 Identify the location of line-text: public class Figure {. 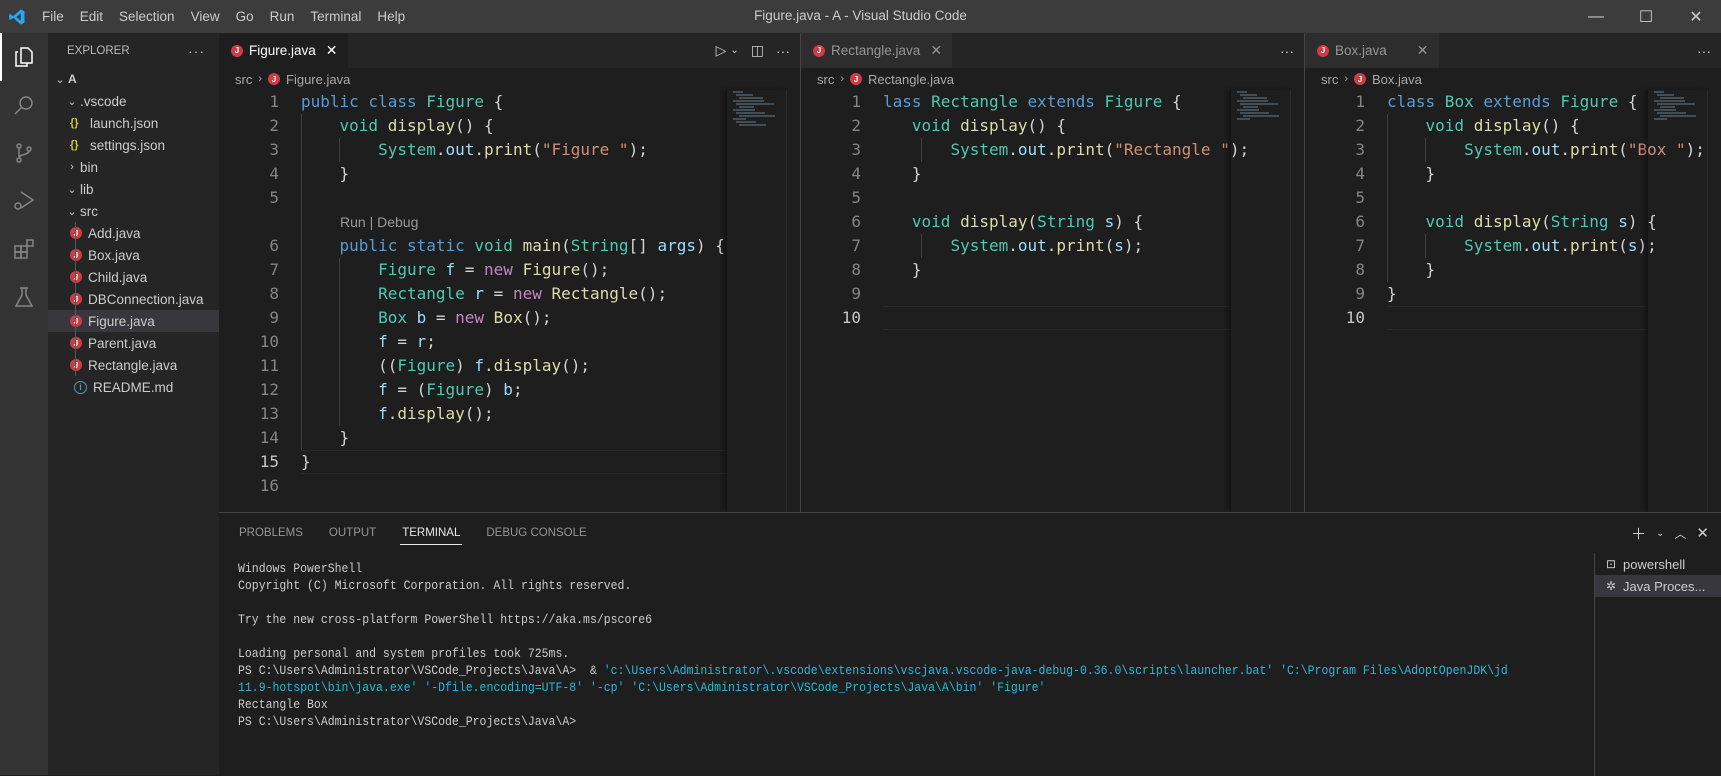
(391, 102).